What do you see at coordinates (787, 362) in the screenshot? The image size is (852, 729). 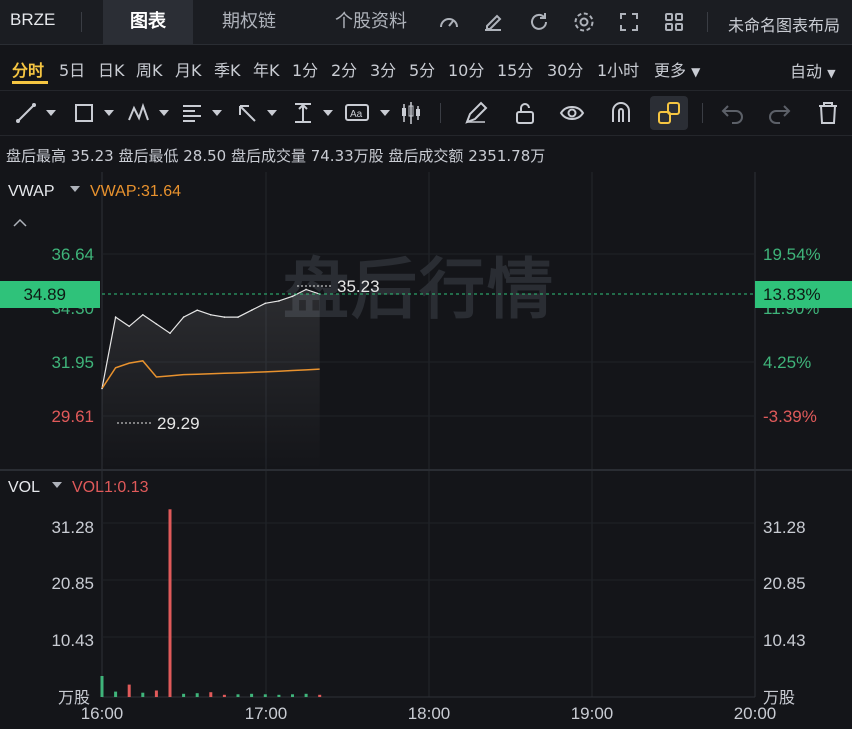 I see `right-tick: 4.25%` at bounding box center [787, 362].